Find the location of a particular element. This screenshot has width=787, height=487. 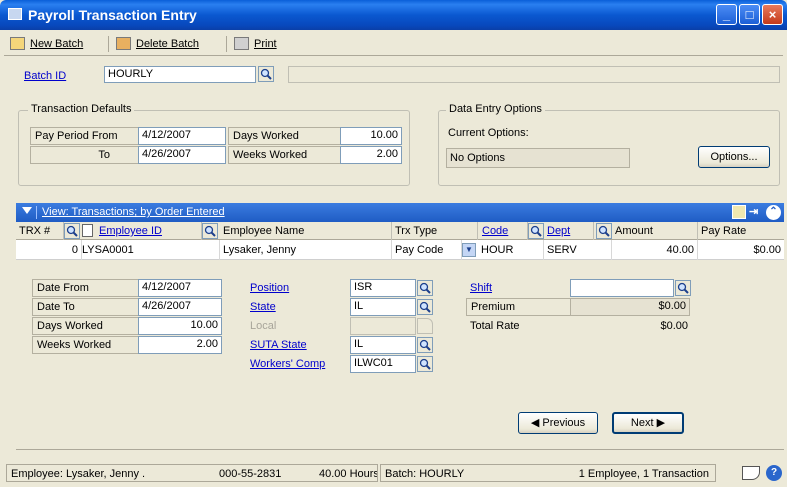

pay-period-from-field: 4/12/2007 is located at coordinates (182, 136).